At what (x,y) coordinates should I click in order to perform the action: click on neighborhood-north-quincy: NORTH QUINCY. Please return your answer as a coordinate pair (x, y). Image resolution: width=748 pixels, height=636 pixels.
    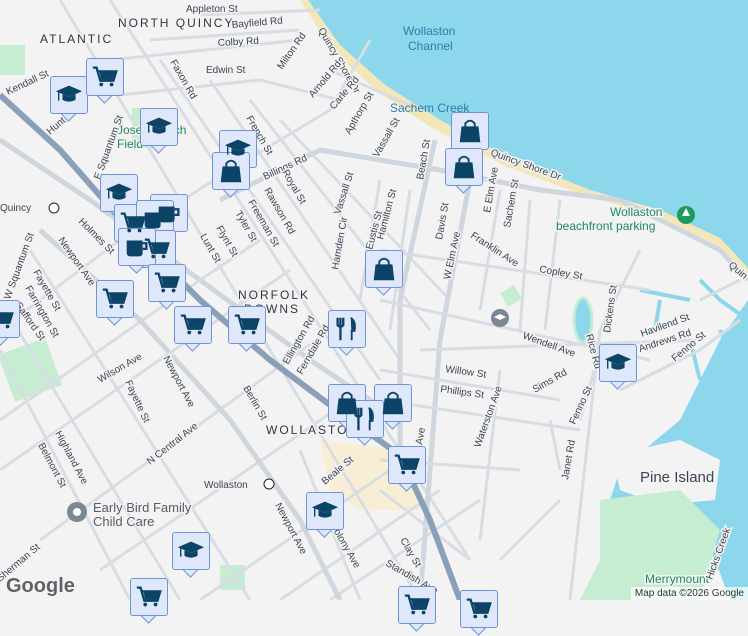
    Looking at the image, I should click on (176, 23).